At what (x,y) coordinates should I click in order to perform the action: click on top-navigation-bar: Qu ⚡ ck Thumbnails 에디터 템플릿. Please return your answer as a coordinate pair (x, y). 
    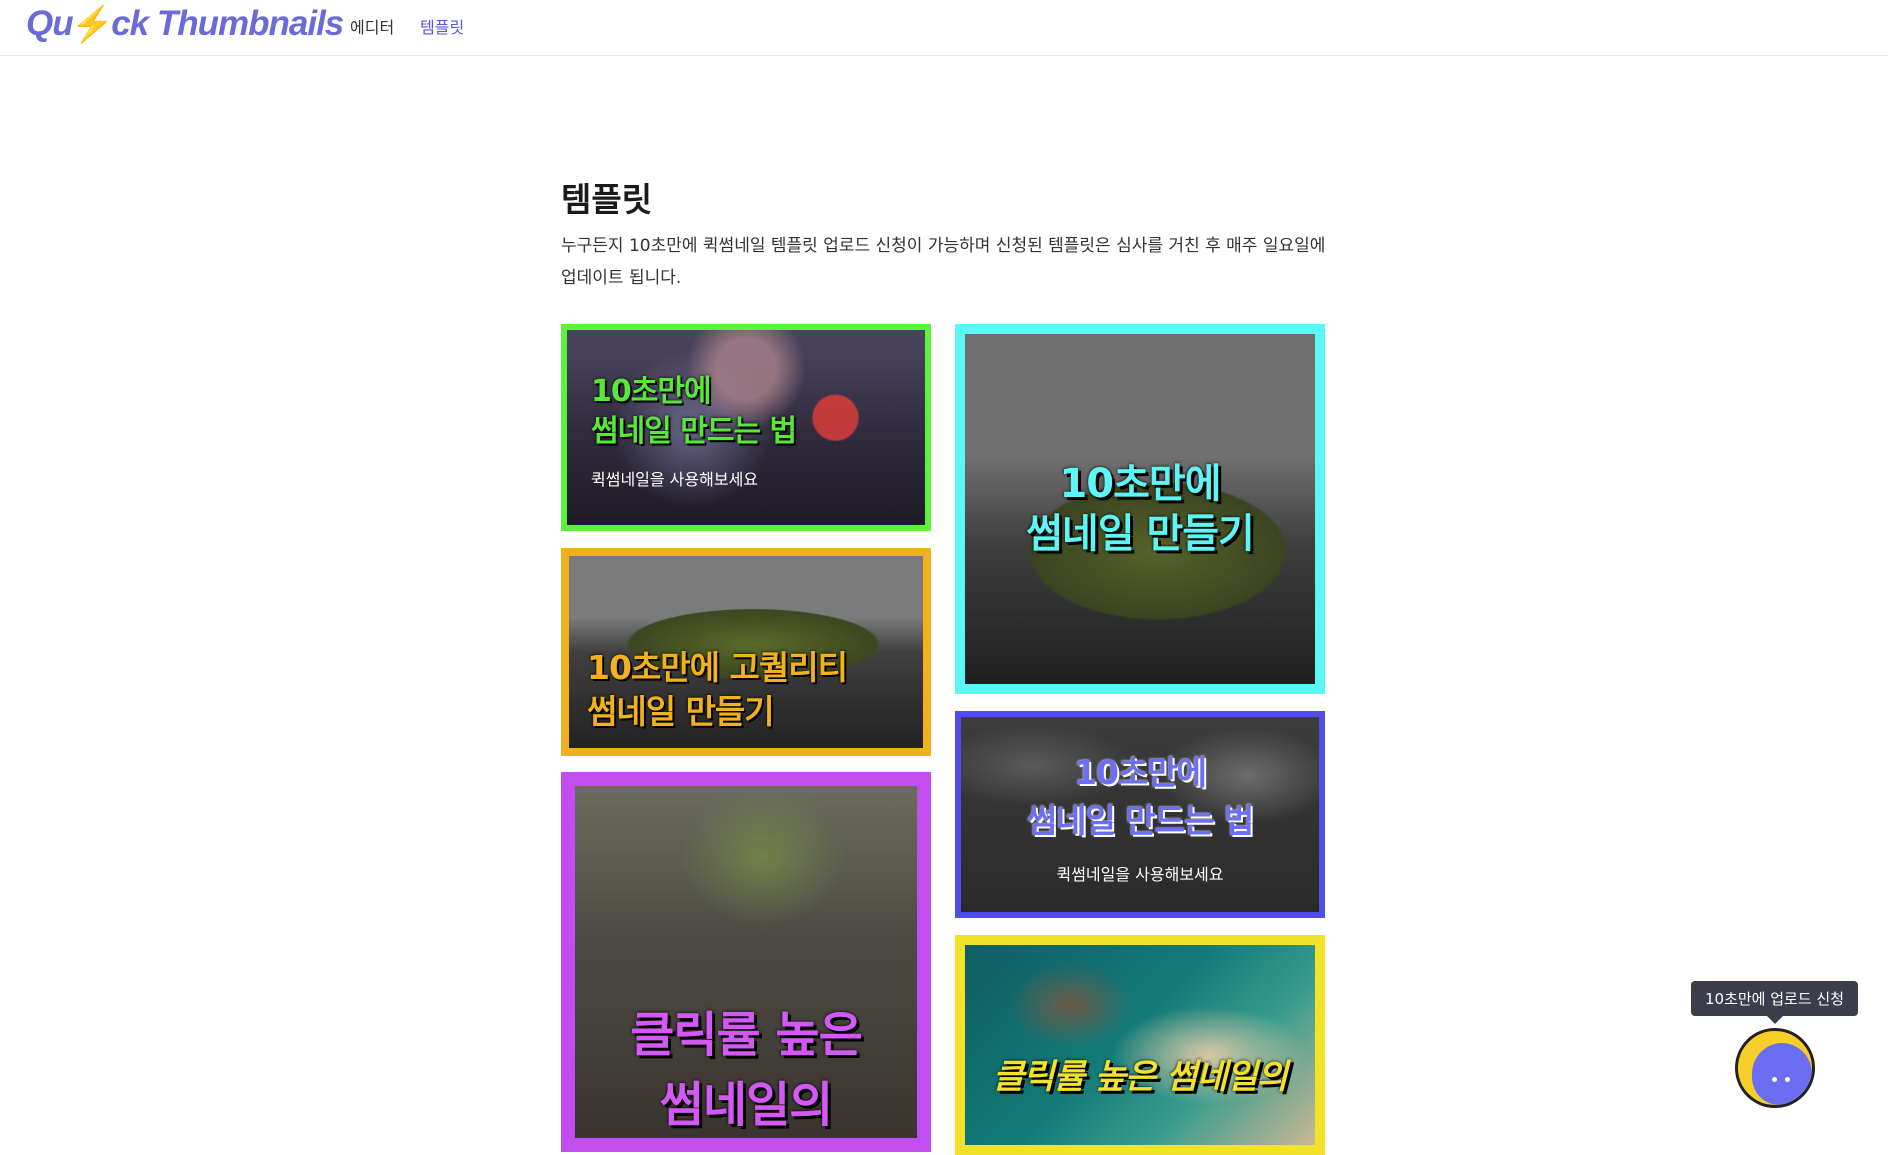
    Looking at the image, I should click on (944, 28).